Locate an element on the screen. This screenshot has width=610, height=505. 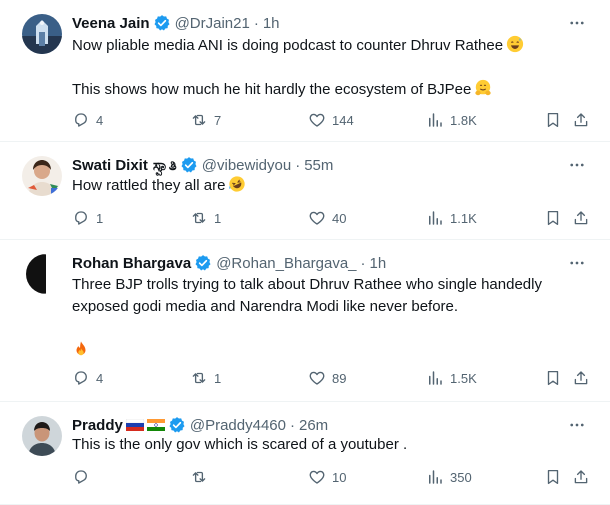
like-button: 144 is located at coordinates (331, 120).